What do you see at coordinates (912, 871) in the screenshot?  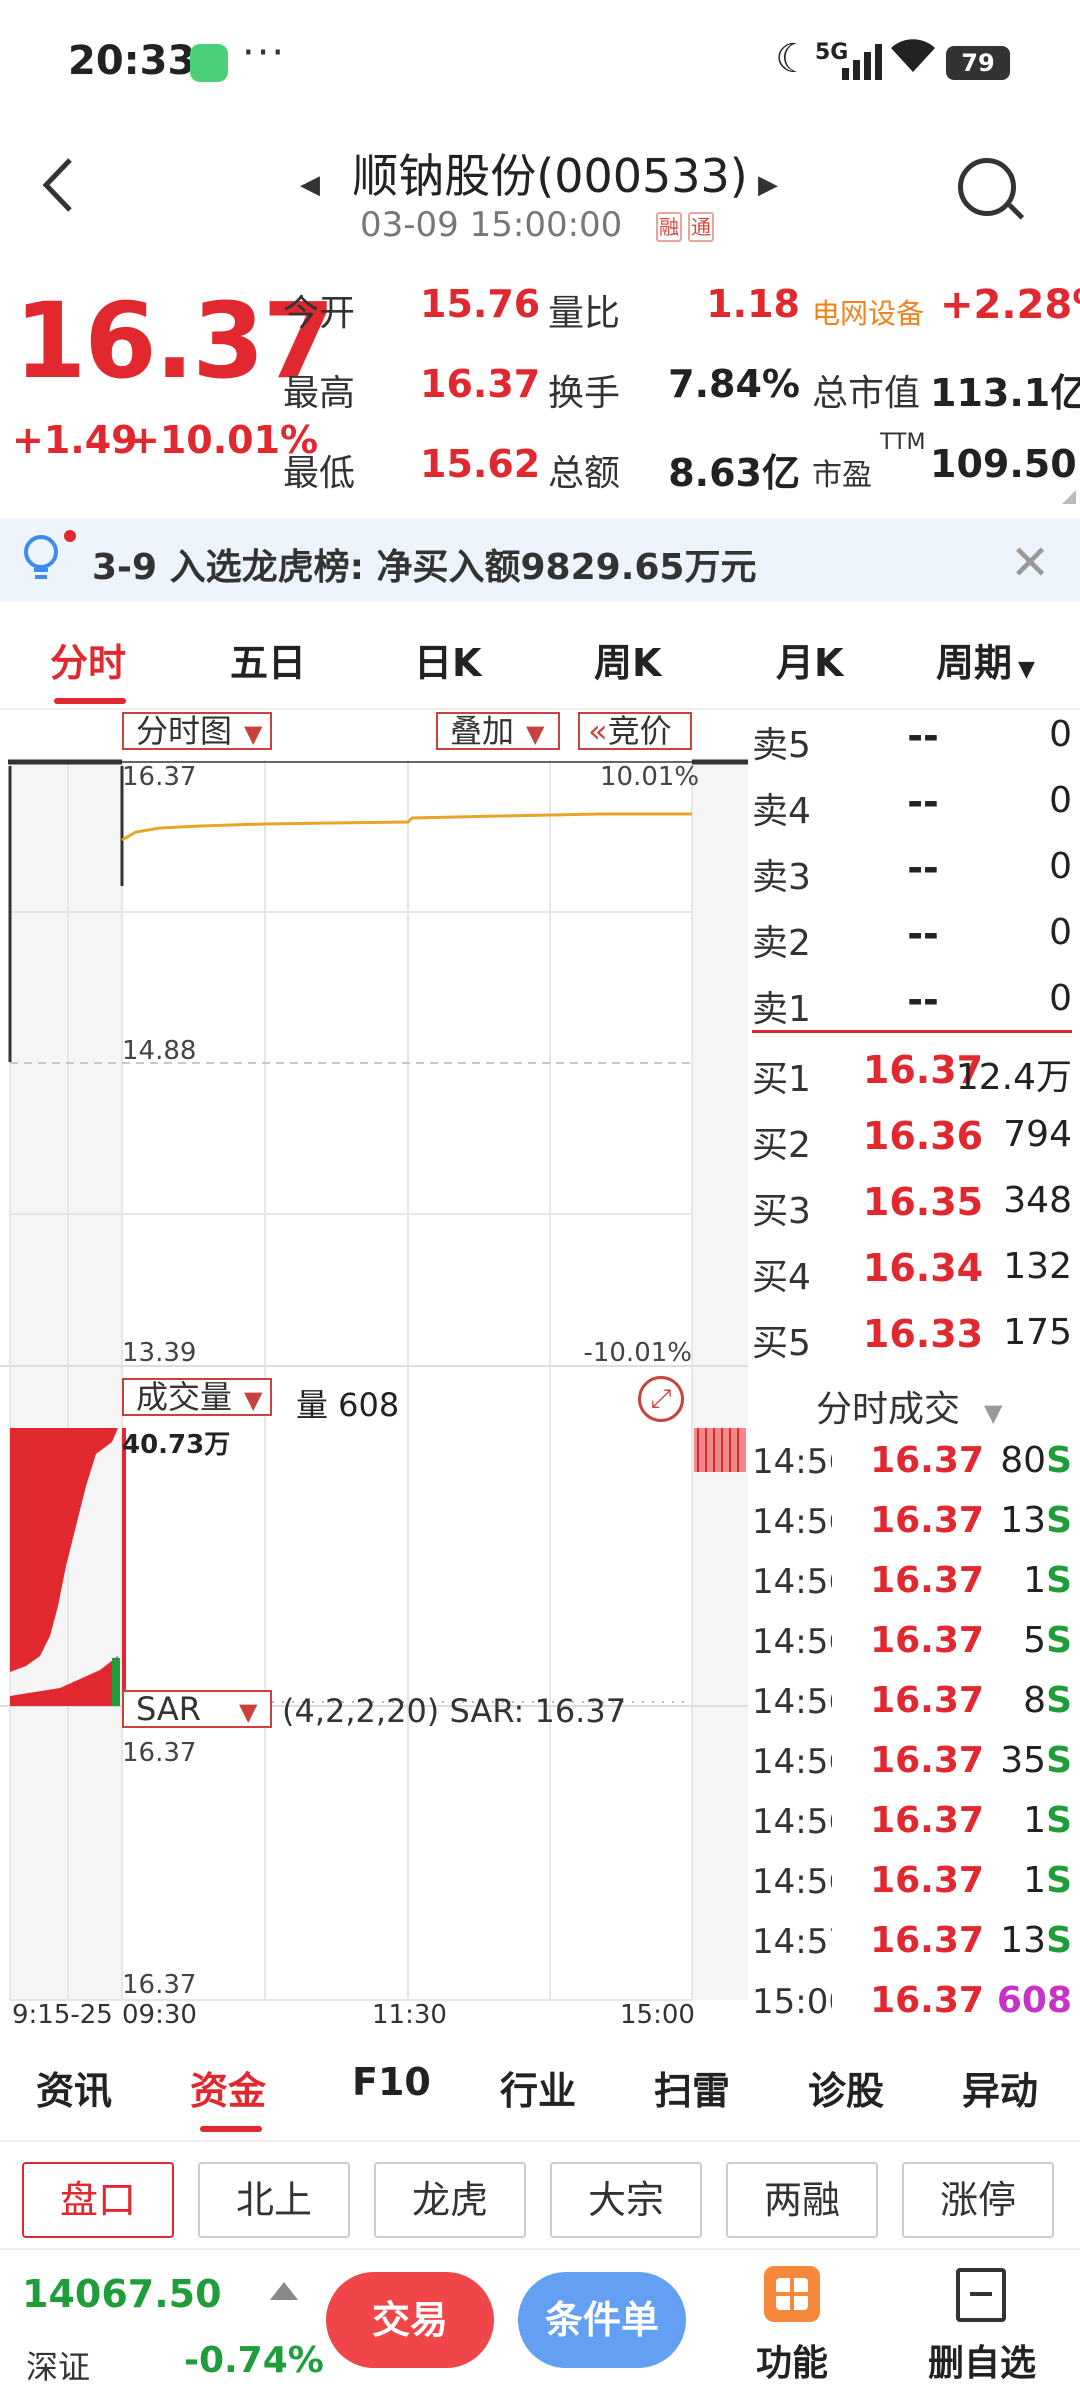 I see `ask-row: 卖3 -- 0` at bounding box center [912, 871].